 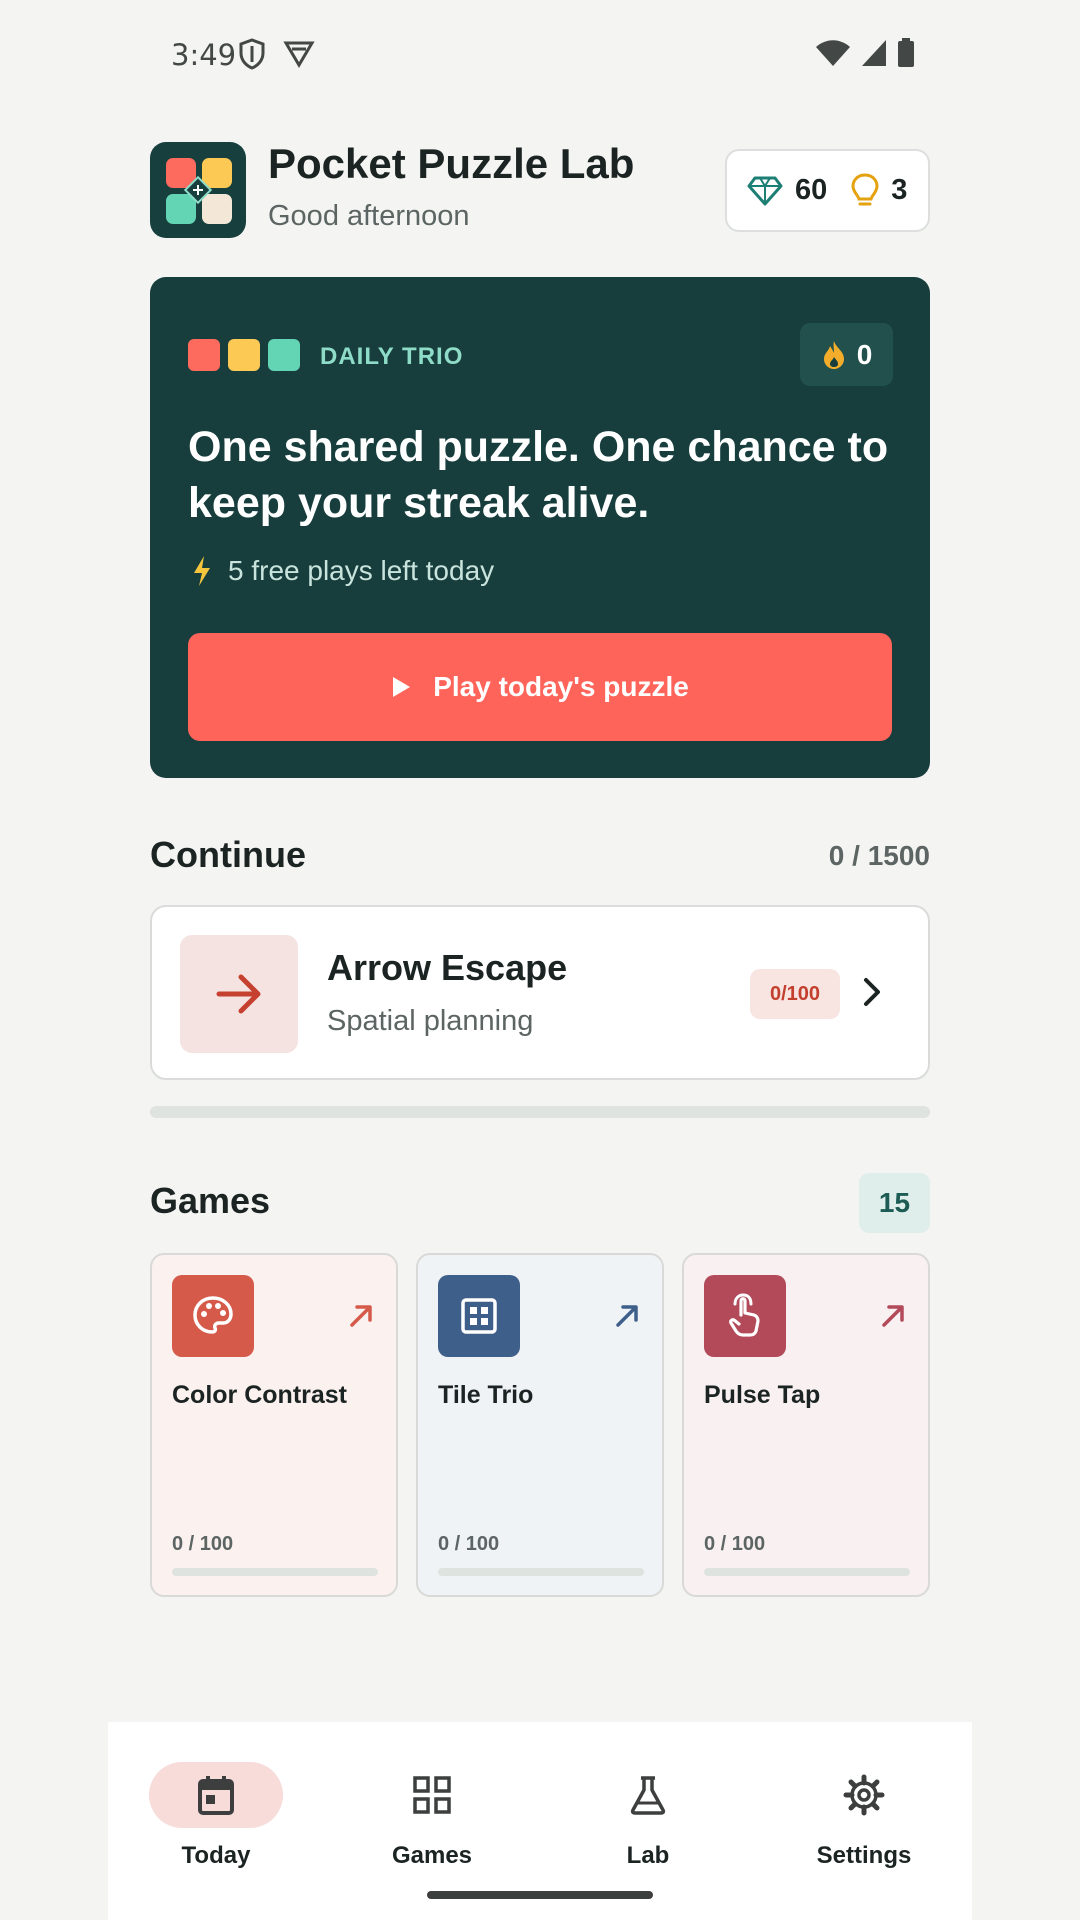 I want to click on app-logo, so click(x=198, y=190).